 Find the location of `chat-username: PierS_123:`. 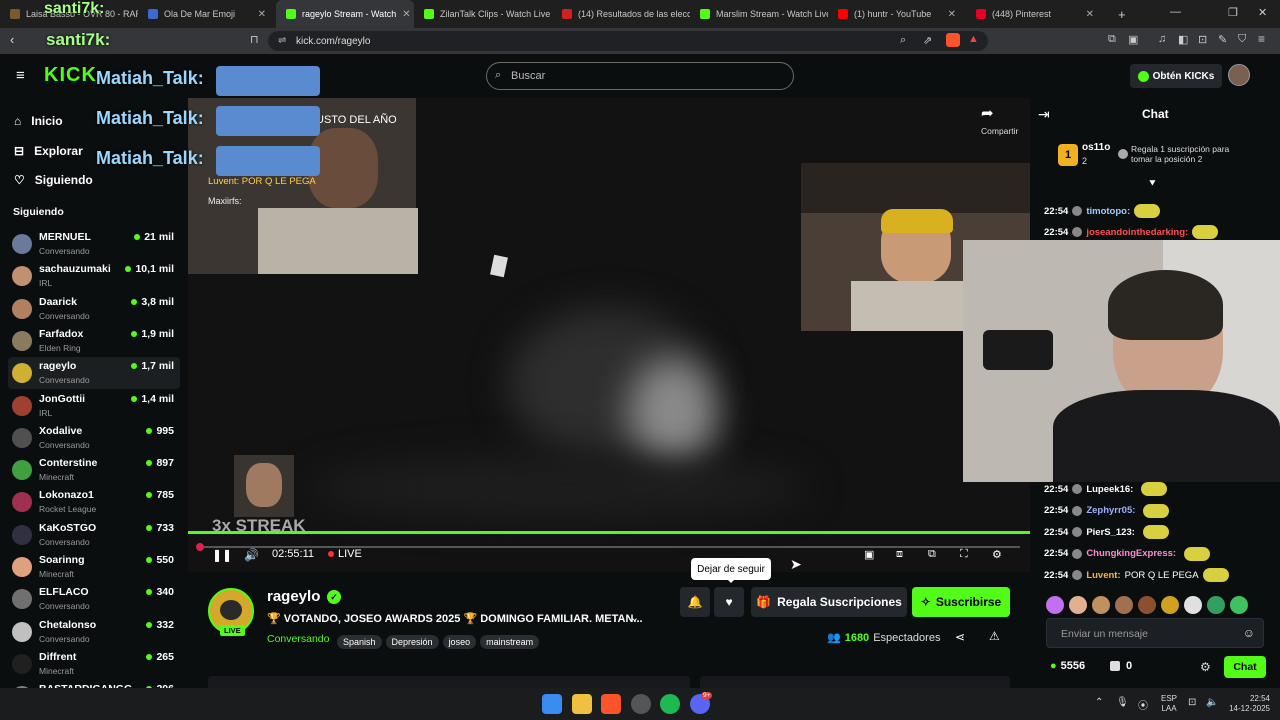

chat-username: PierS_123: is located at coordinates (1110, 532).